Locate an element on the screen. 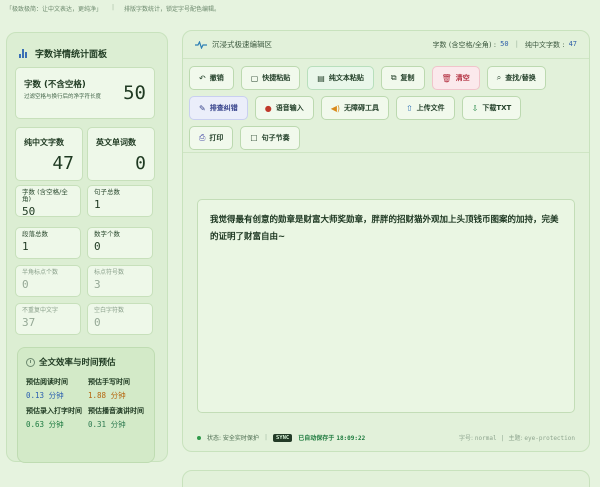 The width and height of the screenshot is (600, 487). stat-label: 字数 (含空格/全角) is located at coordinates (45, 195).